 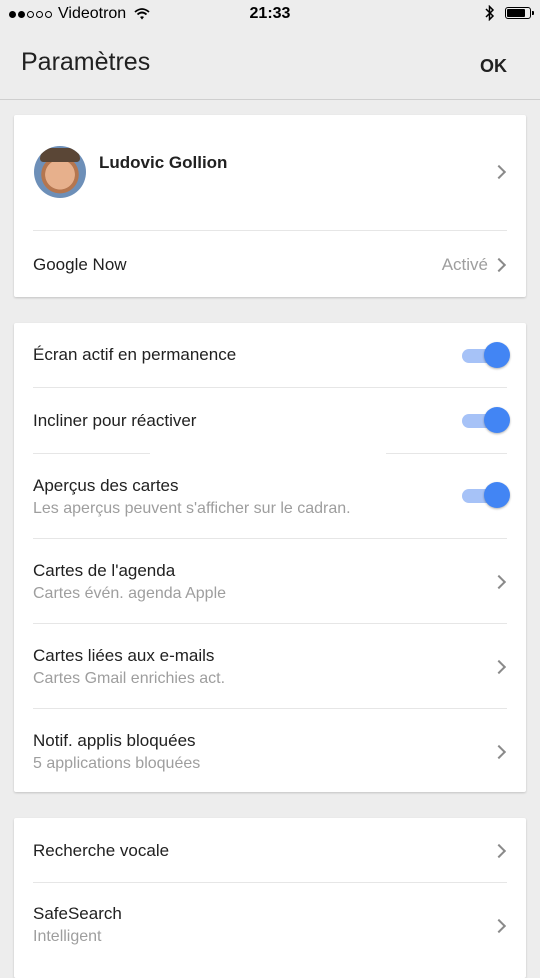 I want to click on profile-row: Ludovic Gollion, so click(x=270, y=173).